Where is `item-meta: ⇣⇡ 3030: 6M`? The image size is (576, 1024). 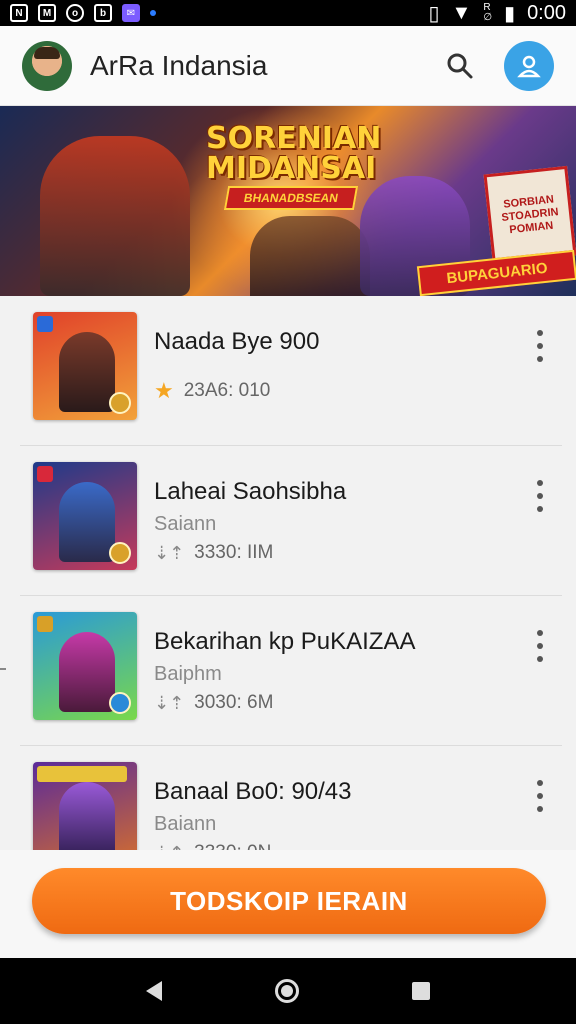 item-meta: ⇣⇡ 3030: 6M is located at coordinates (214, 702).